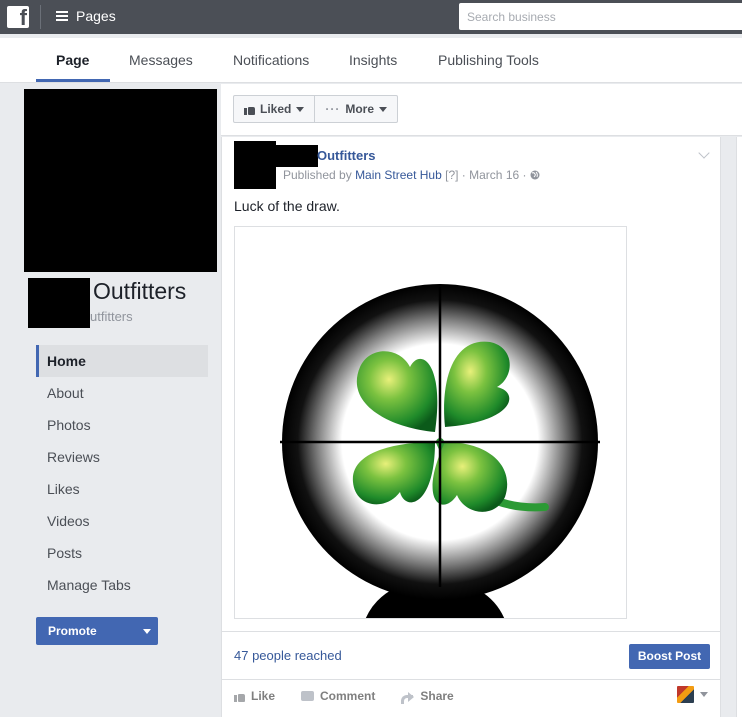  I want to click on post-actions: Like Comment Share, so click(344, 696).